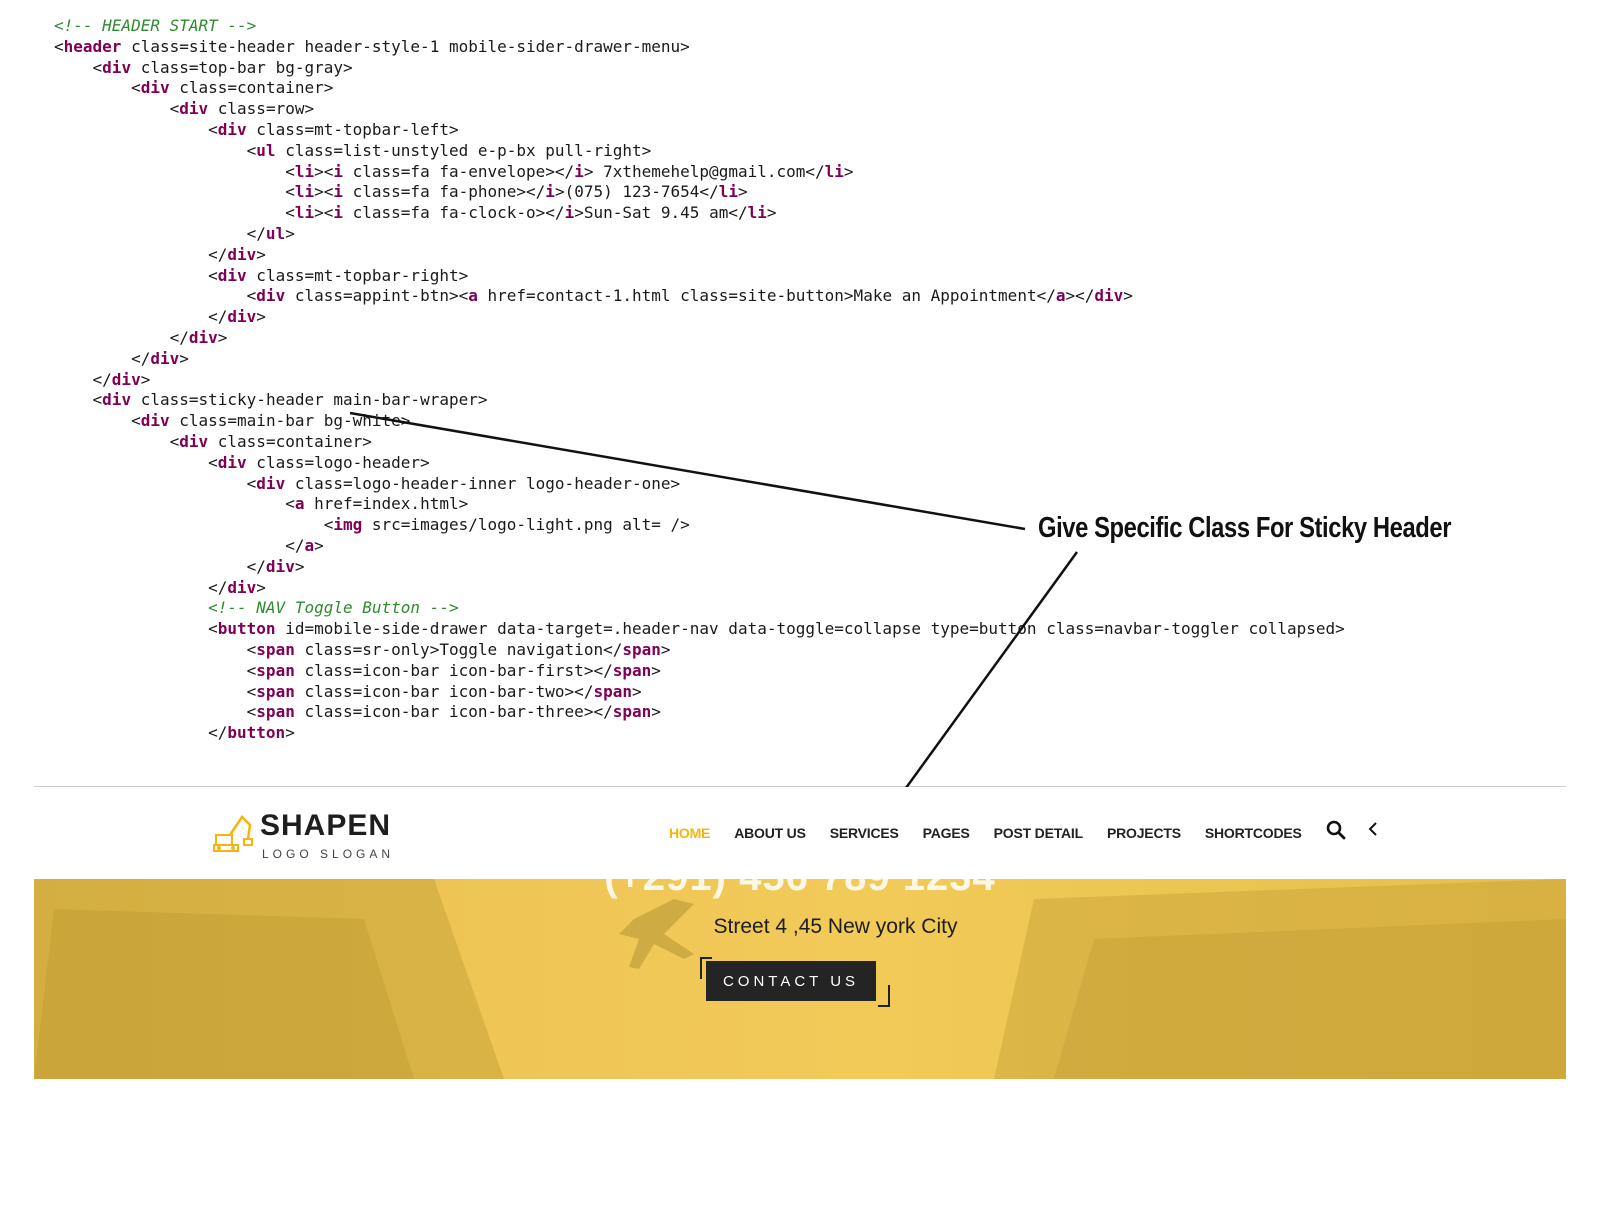  What do you see at coordinates (689, 833) in the screenshot?
I see `menu-item-home: HOME` at bounding box center [689, 833].